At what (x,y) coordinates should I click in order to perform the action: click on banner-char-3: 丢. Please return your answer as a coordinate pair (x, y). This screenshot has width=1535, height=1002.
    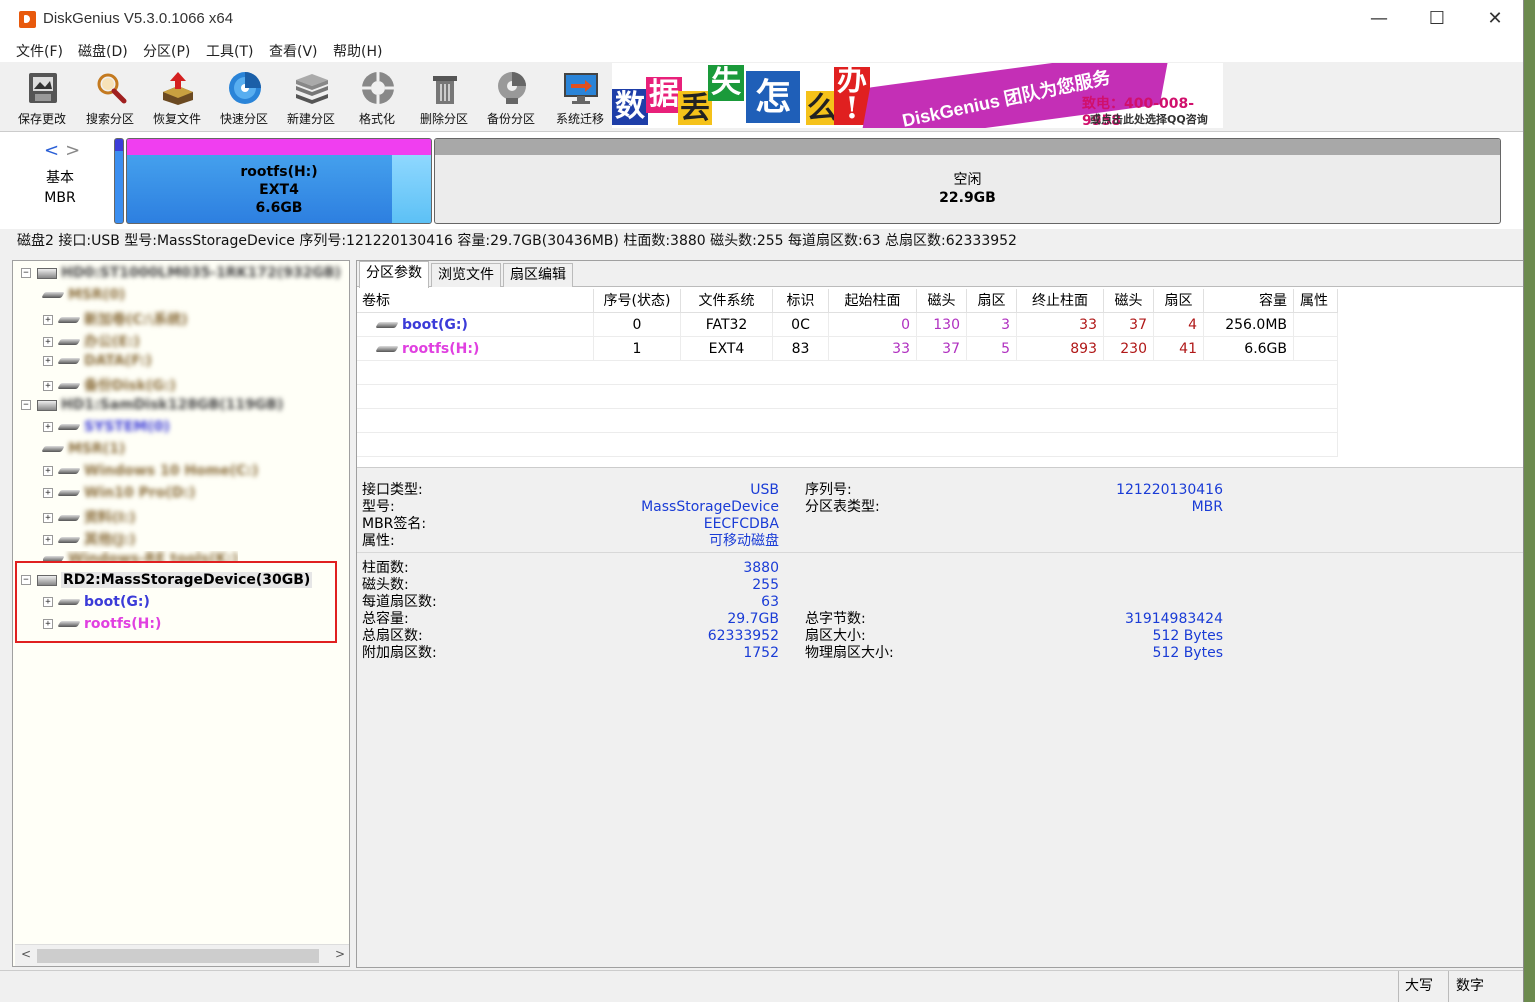
    Looking at the image, I should click on (695, 108).